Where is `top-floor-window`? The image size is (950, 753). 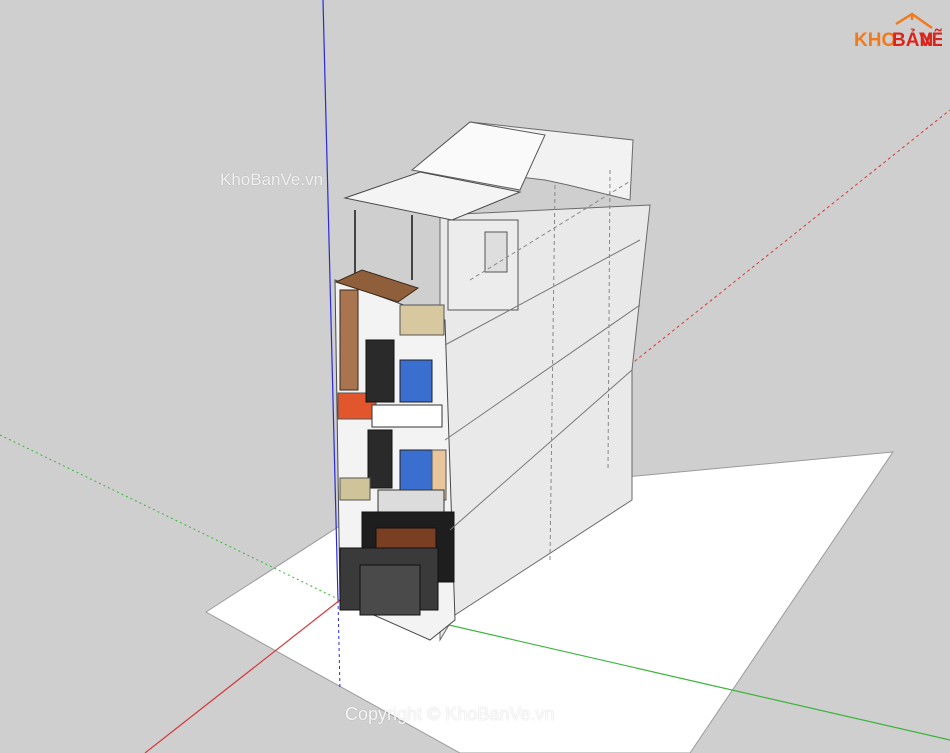
top-floor-window is located at coordinates (496, 252).